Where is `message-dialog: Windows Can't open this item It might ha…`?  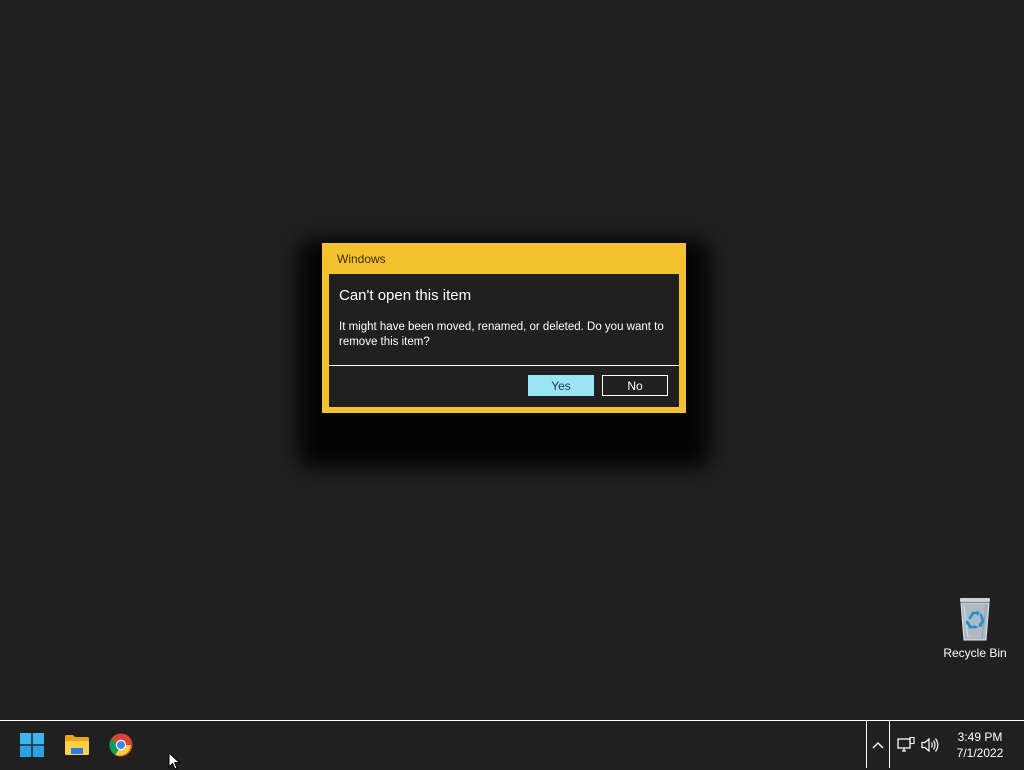
message-dialog: Windows Can't open this item It might ha… is located at coordinates (504, 328).